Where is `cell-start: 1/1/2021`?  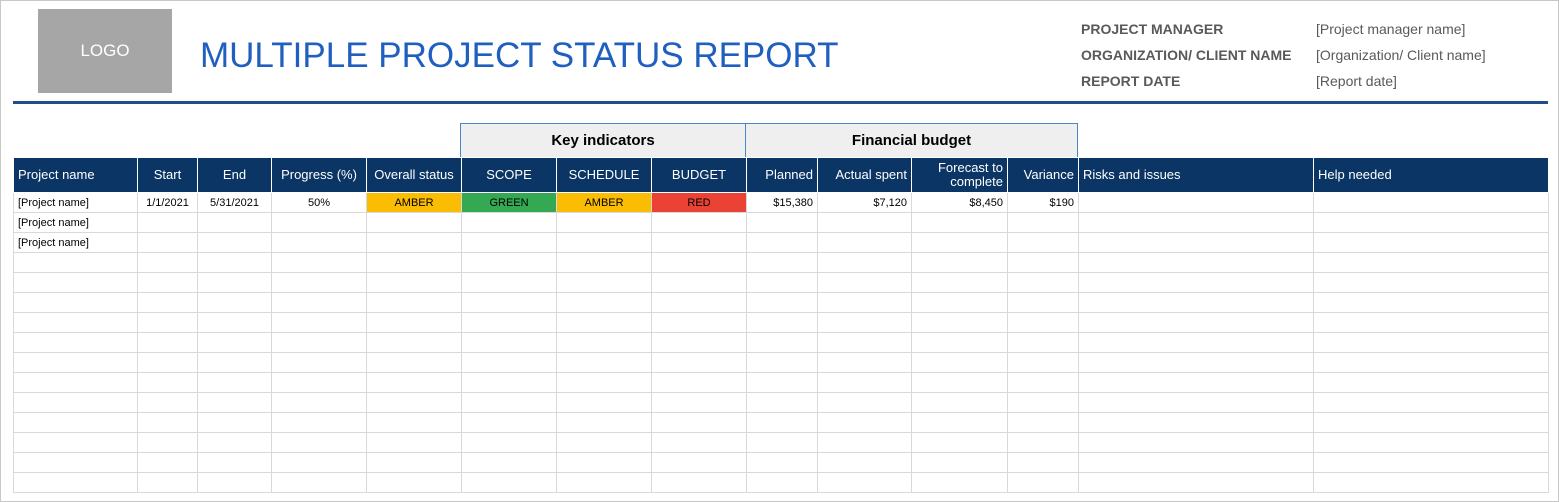
cell-start: 1/1/2021 is located at coordinates (167, 202).